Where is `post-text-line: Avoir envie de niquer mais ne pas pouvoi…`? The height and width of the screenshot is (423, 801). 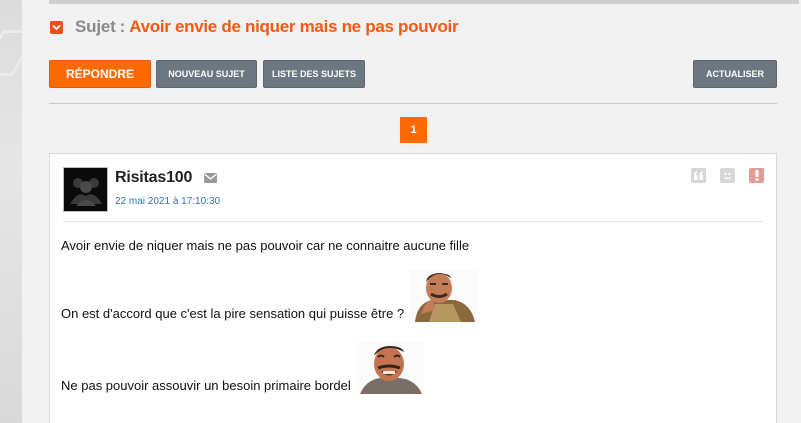 post-text-line: Avoir envie de niquer mais ne pas pouvoi… is located at coordinates (265, 245).